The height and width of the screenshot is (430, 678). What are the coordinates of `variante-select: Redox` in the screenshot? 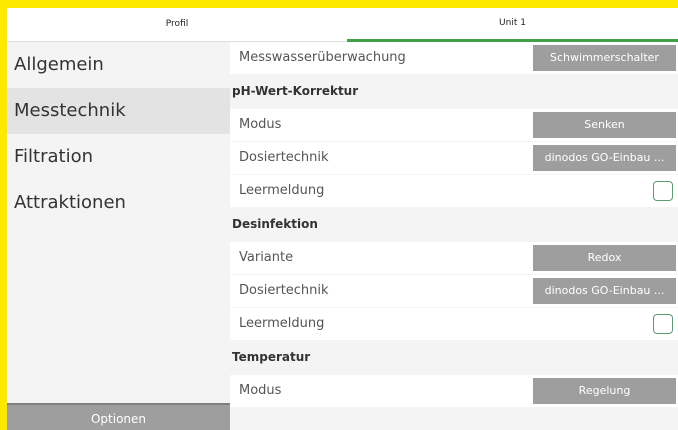 It's located at (604, 258).